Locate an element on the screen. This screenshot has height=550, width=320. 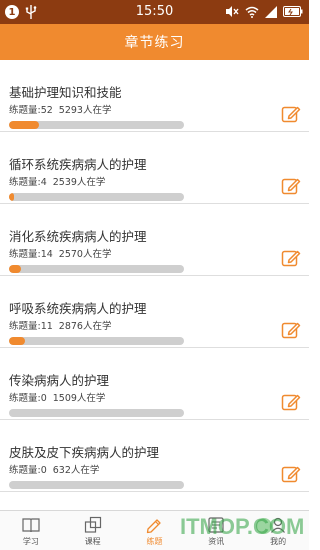
nav-label: 学习 is located at coordinates (30, 541).